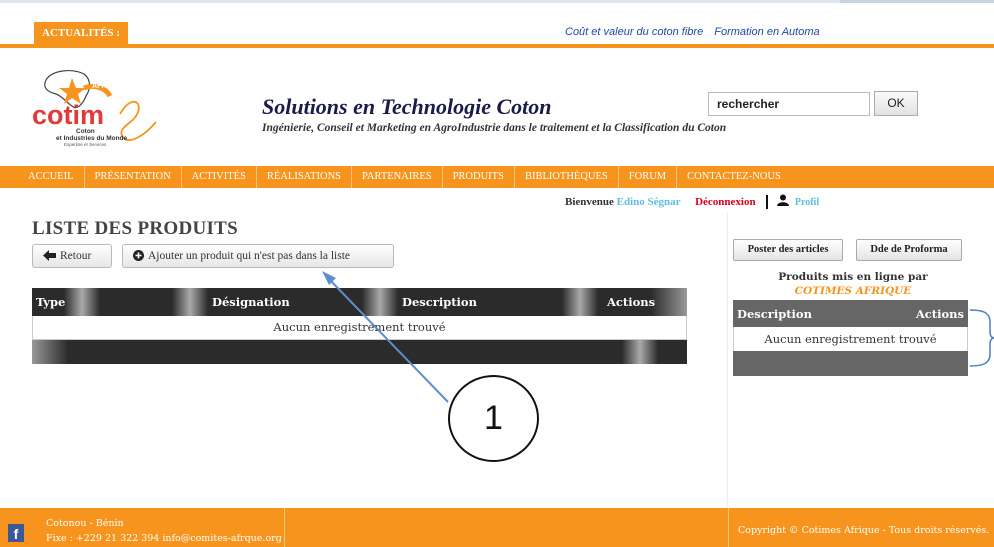 The image size is (994, 547). I want to click on column-designation: Désignation, so click(249, 302).